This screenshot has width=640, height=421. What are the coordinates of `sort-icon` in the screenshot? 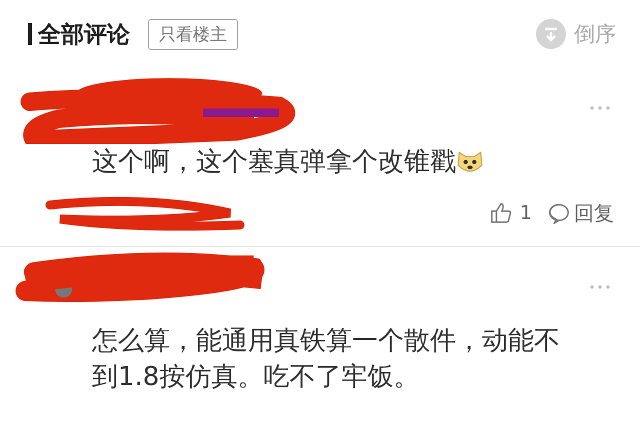 It's located at (551, 34).